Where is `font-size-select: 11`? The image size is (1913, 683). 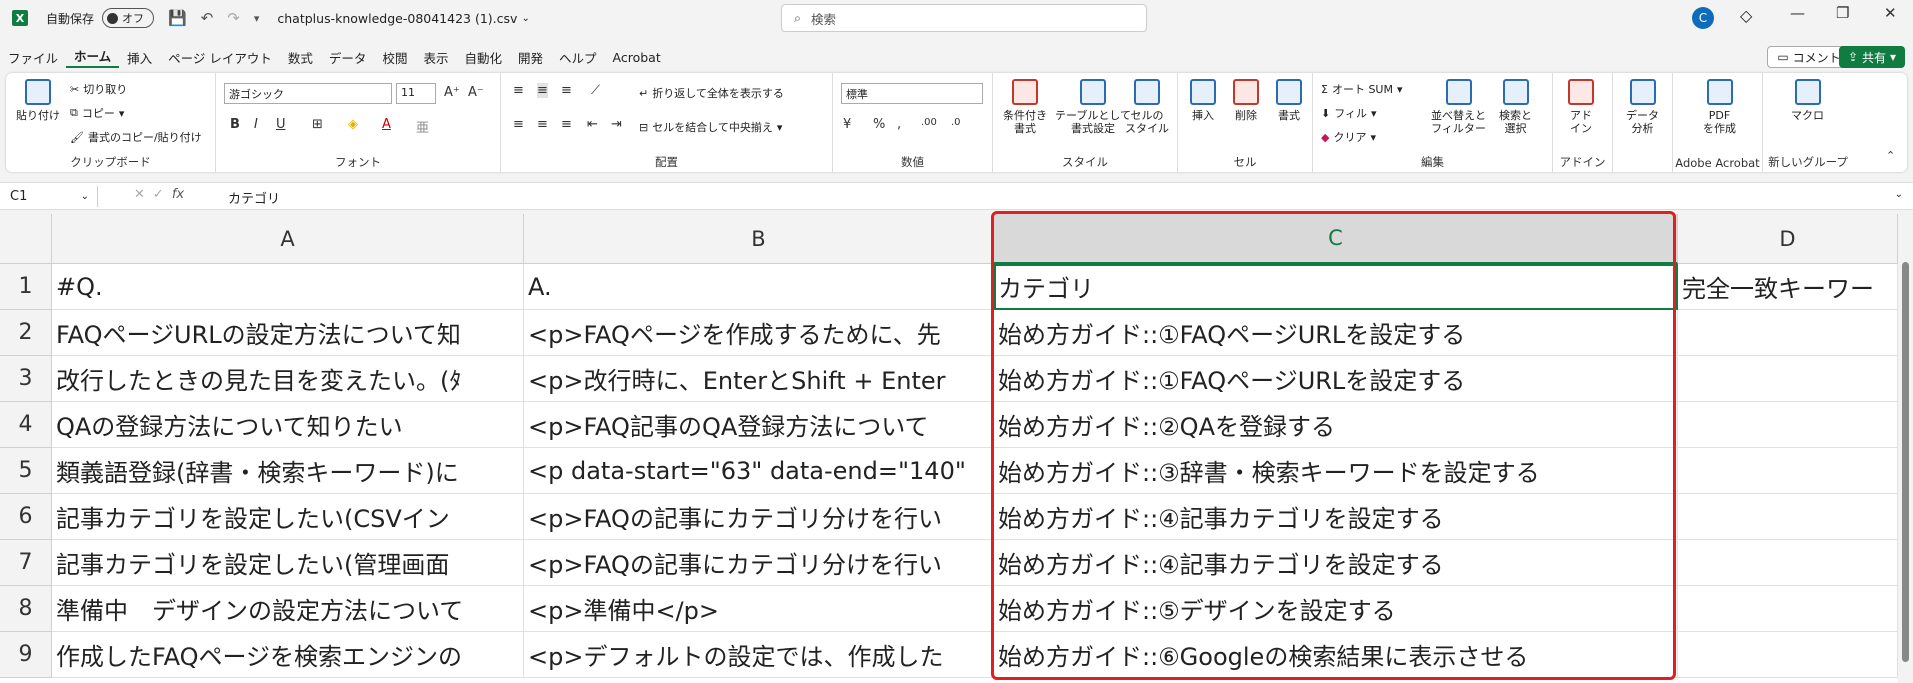
font-size-select: 11 is located at coordinates (416, 93).